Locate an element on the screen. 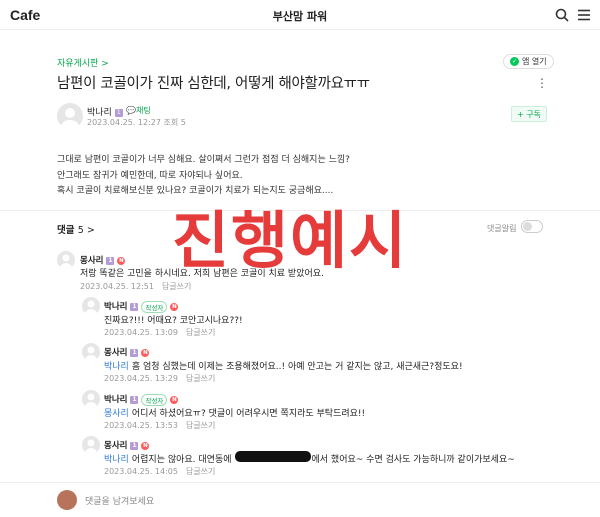 The height and width of the screenshot is (517, 600). top-bar: Cafe 부산맘 파워 is located at coordinates (300, 15).